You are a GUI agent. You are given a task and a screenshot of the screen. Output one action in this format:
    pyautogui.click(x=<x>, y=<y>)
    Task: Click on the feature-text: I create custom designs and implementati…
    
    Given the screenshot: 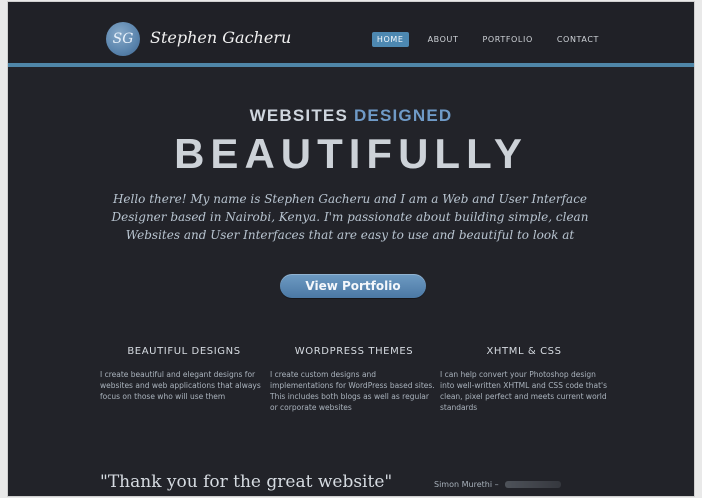 What is the action you would take?
    pyautogui.click(x=352, y=391)
    